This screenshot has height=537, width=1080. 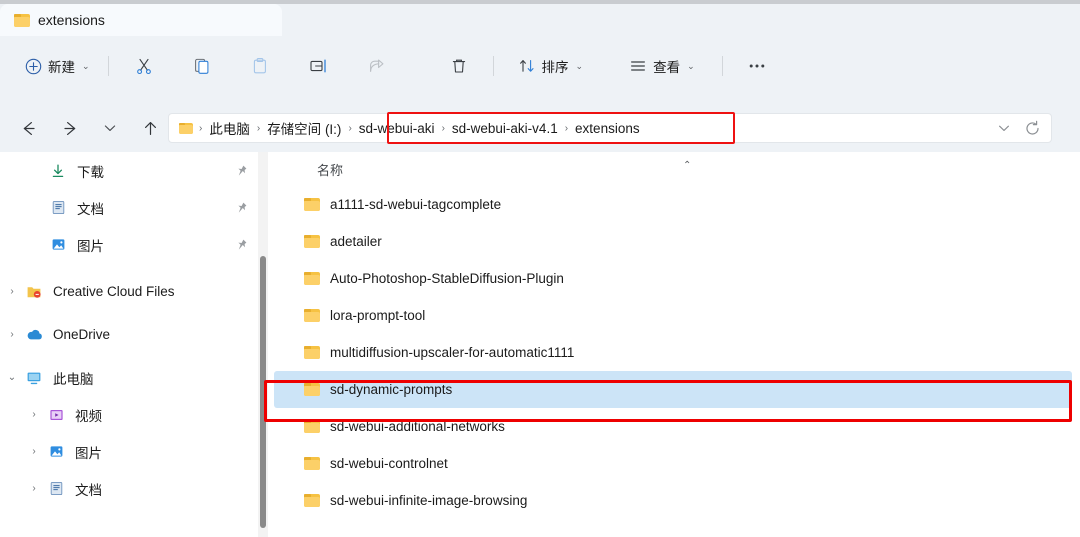 I want to click on sort-button: 排序 ⌄, so click(x=551, y=66).